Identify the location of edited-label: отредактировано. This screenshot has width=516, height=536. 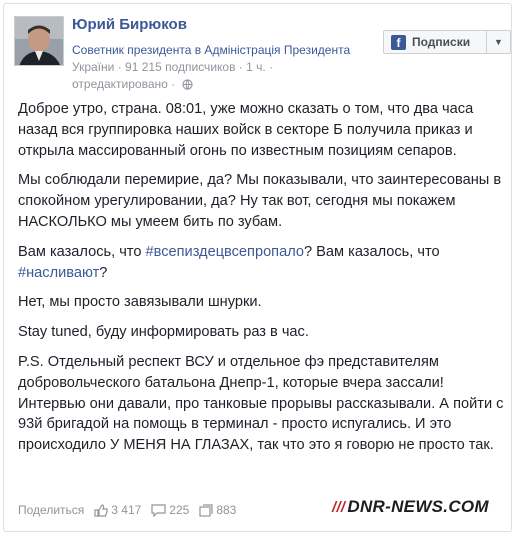
(120, 84).